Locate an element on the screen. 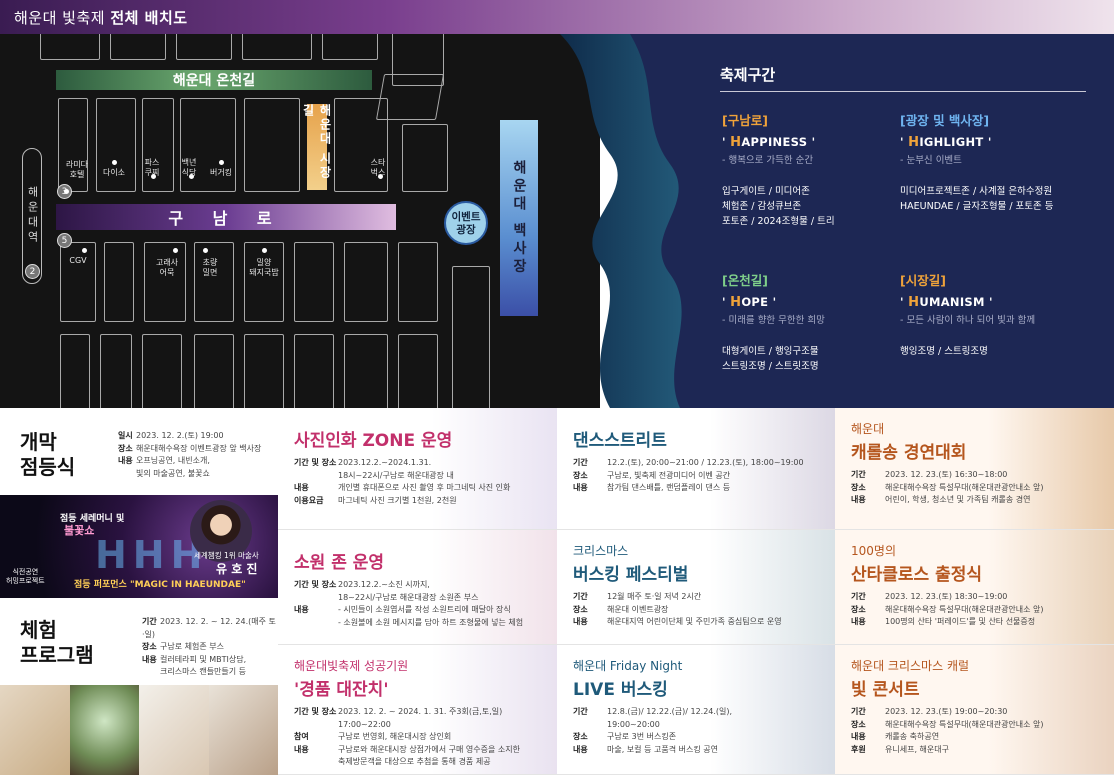 The image size is (1114, 775). festival-zones-title: 축제구간 is located at coordinates (903, 78).